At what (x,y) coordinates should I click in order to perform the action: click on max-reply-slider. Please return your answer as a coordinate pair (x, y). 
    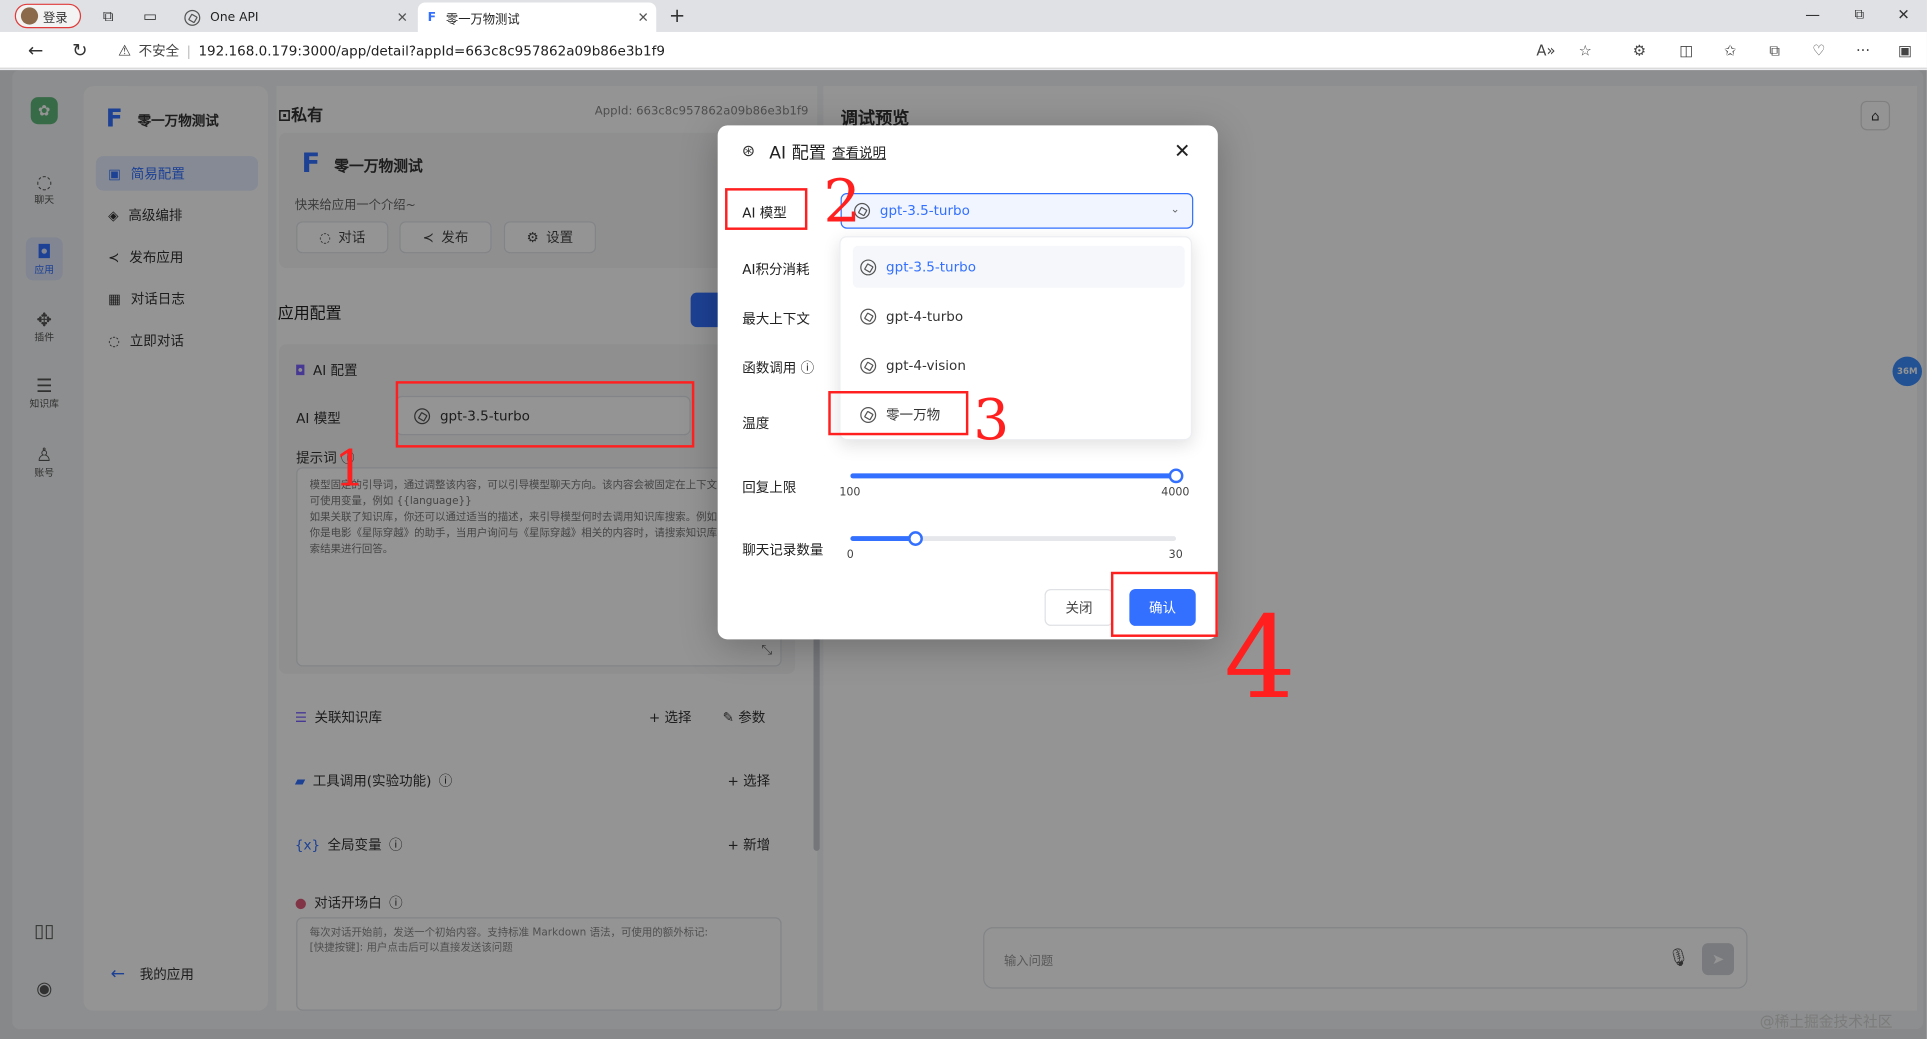
    Looking at the image, I should click on (1017, 476).